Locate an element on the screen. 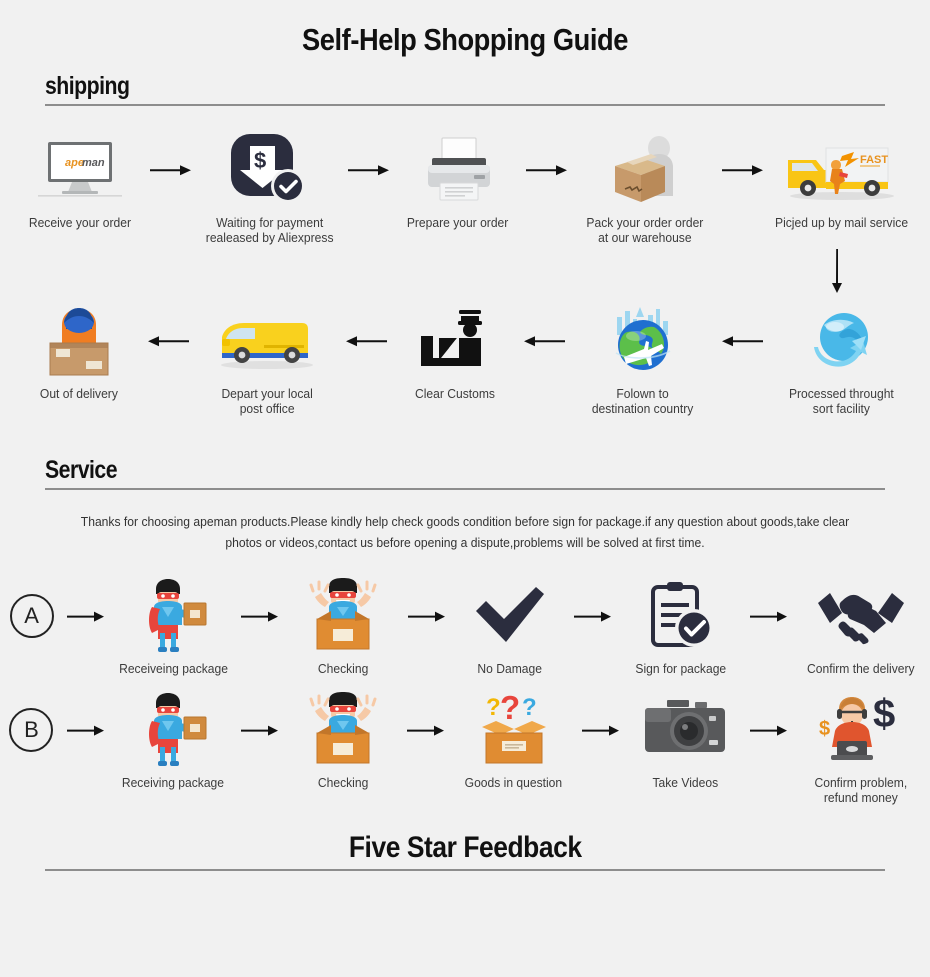 The height and width of the screenshot is (977, 930). badge-letter-a: A is located at coordinates (31, 616).